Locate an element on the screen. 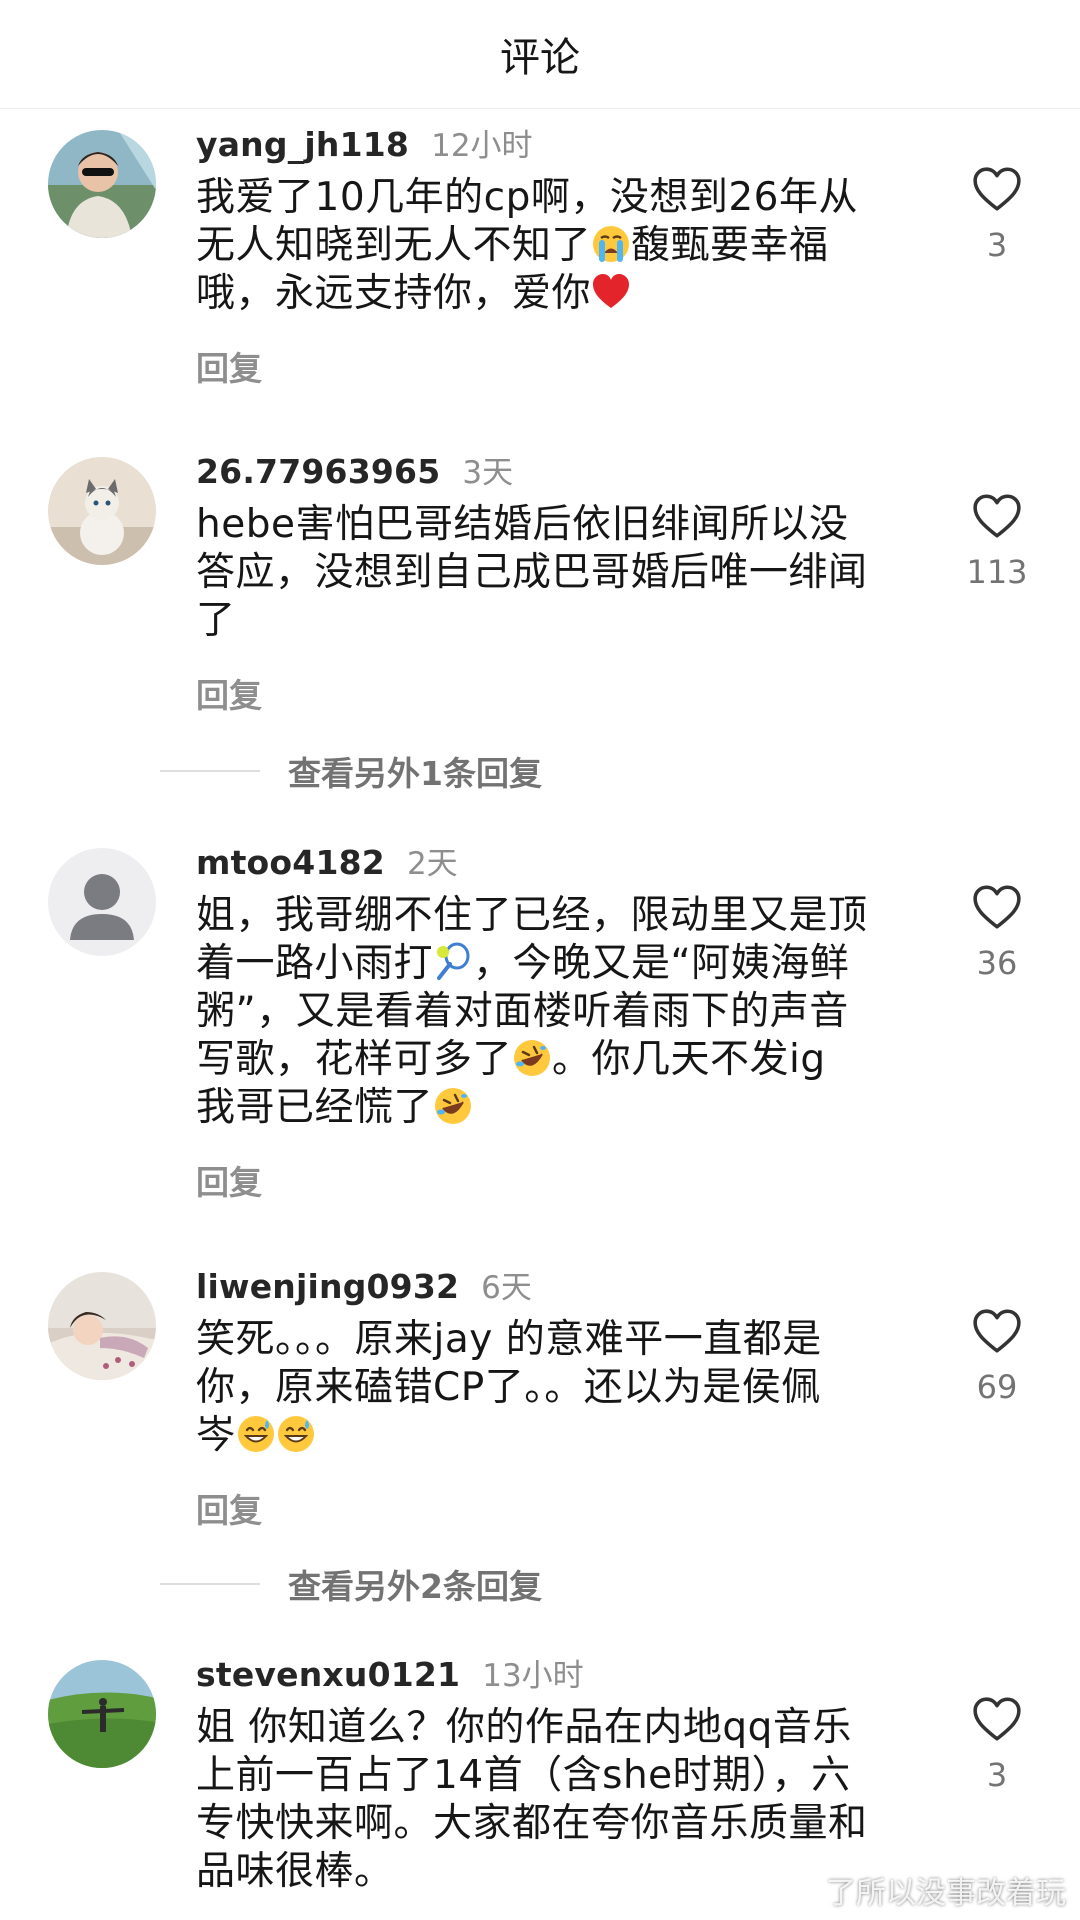 The height and width of the screenshot is (1920, 1080). view-more-replies-button: 查看另外2条回复 is located at coordinates (351, 1584).